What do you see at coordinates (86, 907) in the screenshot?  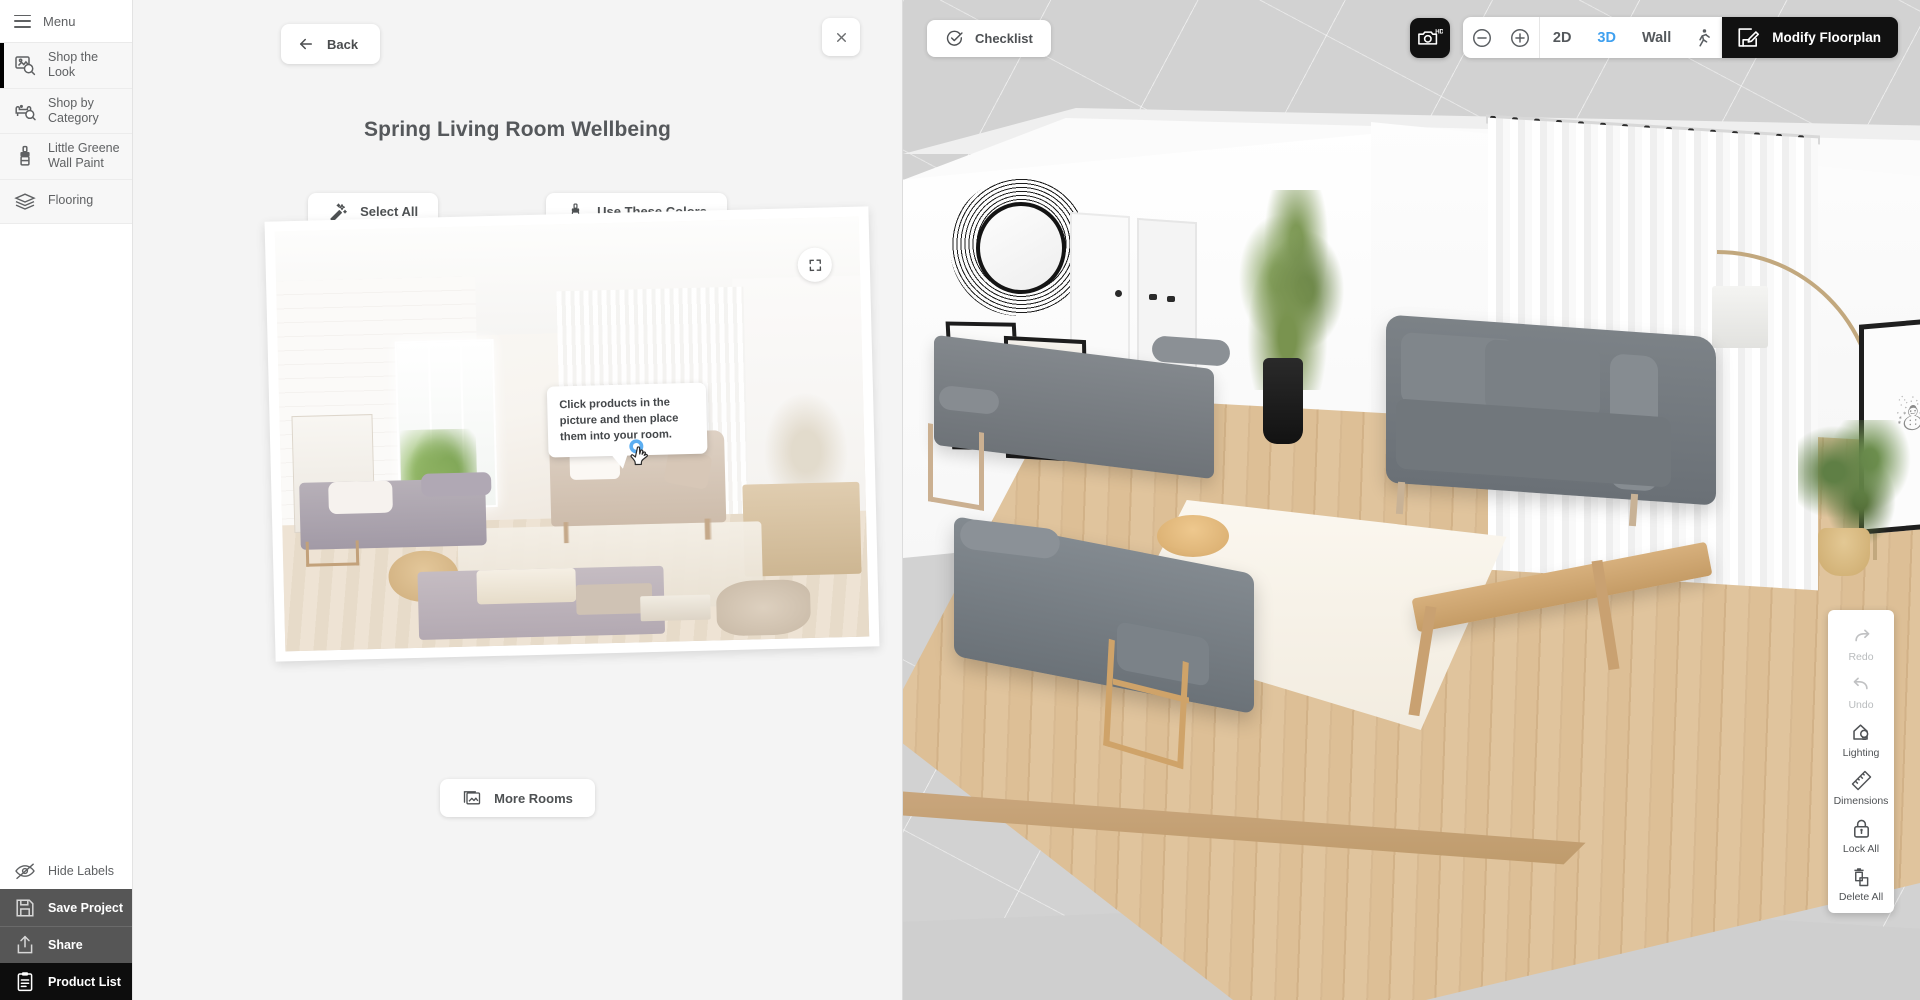 I see `save-project-label: Save Project` at bounding box center [86, 907].